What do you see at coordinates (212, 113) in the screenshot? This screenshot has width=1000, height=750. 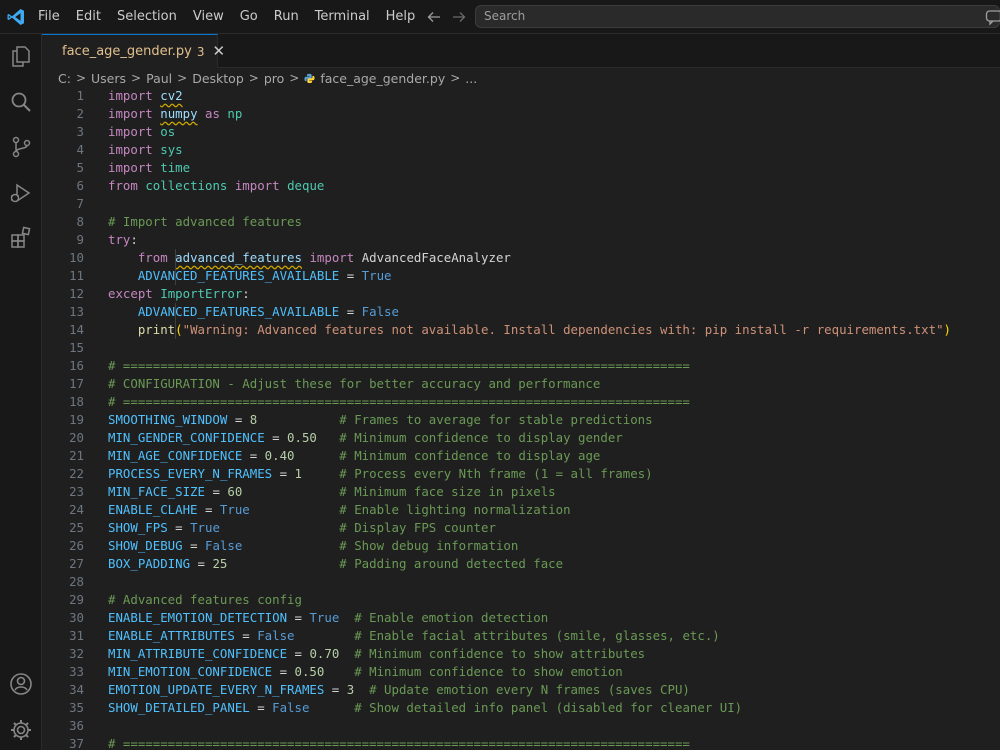 I see `code-token: as` at bounding box center [212, 113].